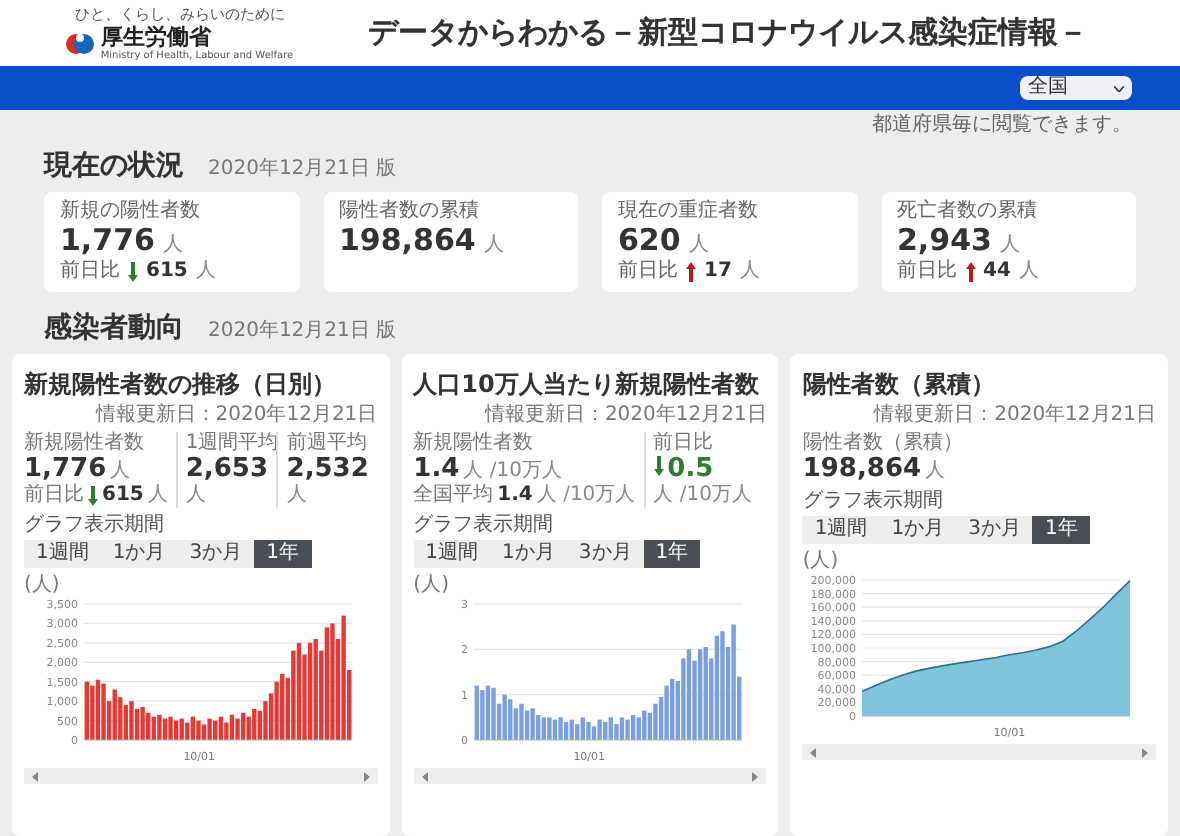 Image resolution: width=1180 pixels, height=836 pixels. What do you see at coordinates (690, 469) in the screenshot?
I see `stat-value: 0.5` at bounding box center [690, 469].